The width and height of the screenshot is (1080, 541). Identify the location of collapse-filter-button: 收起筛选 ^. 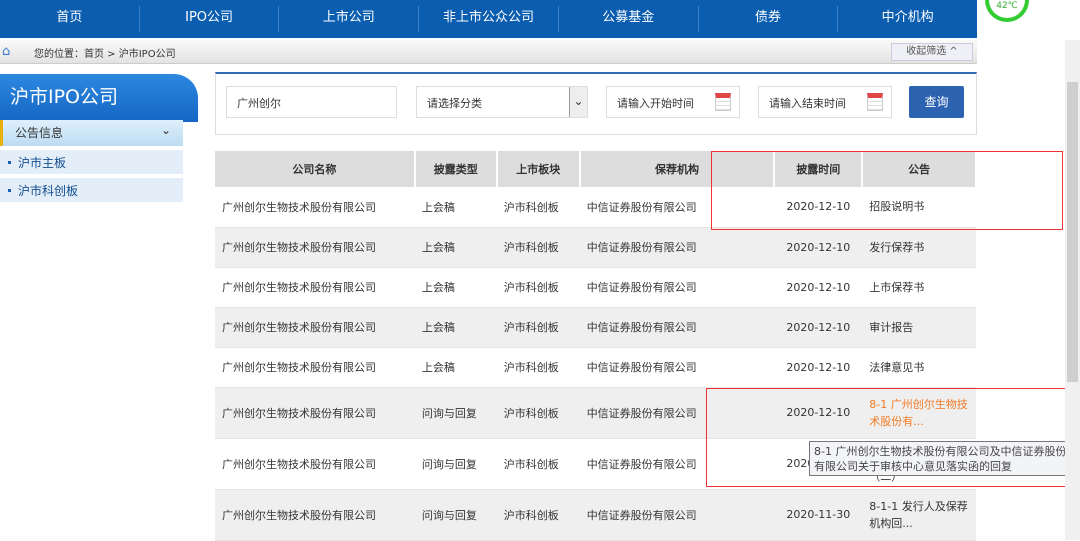
(932, 52).